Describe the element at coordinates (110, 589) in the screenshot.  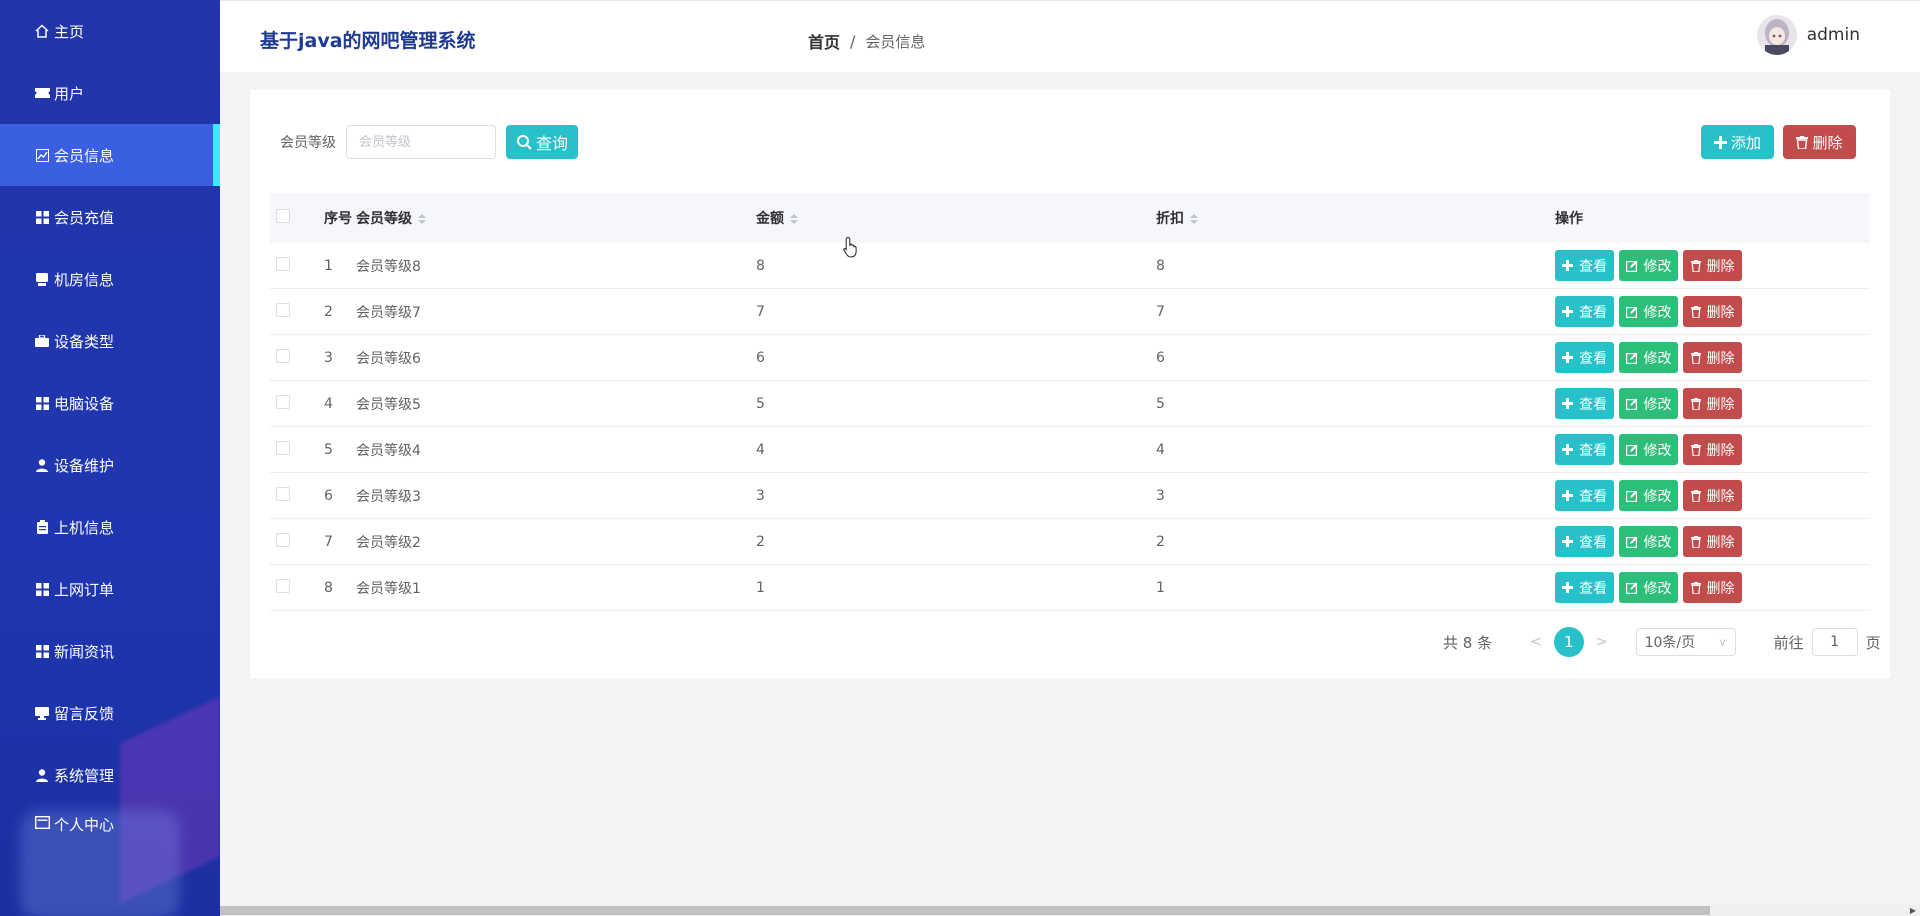
I see `sidebar-item: 上网订单` at that location.